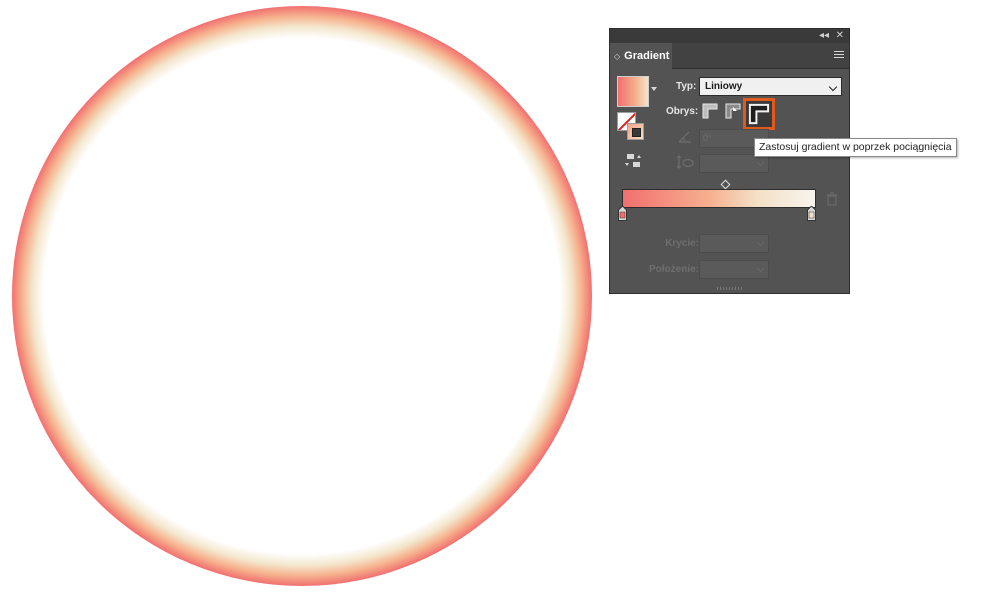 The width and height of the screenshot is (989, 599). Describe the element at coordinates (617, 56) in the screenshot. I see `updown-chevron-icon: ◇` at that location.